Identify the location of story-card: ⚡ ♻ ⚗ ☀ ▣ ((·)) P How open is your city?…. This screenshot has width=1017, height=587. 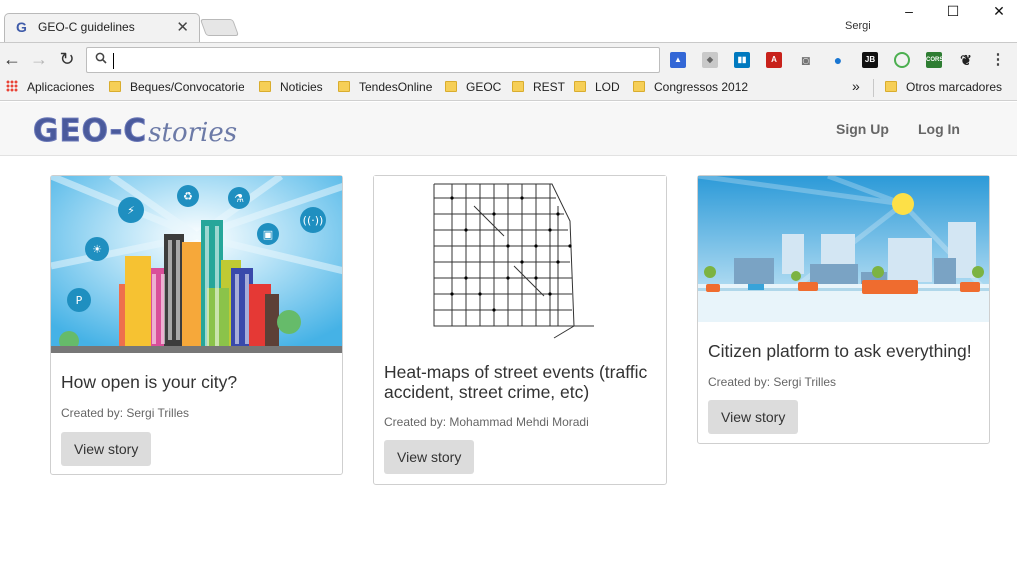
(196, 325).